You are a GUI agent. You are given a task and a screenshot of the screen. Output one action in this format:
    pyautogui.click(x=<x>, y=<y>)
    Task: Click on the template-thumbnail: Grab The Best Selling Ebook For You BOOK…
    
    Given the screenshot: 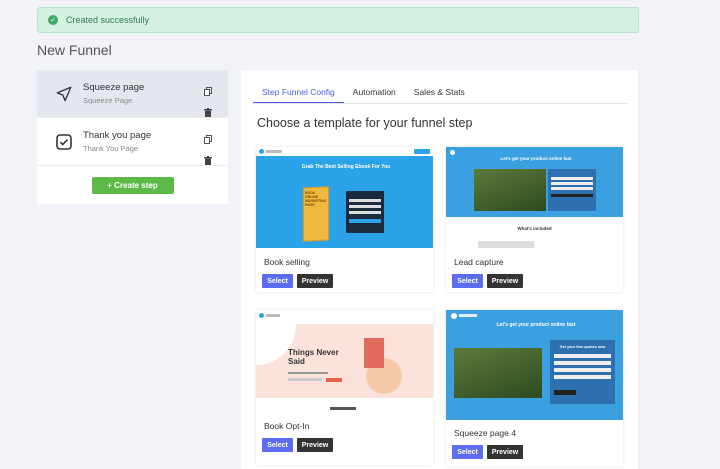 What is the action you would take?
    pyautogui.click(x=344, y=197)
    